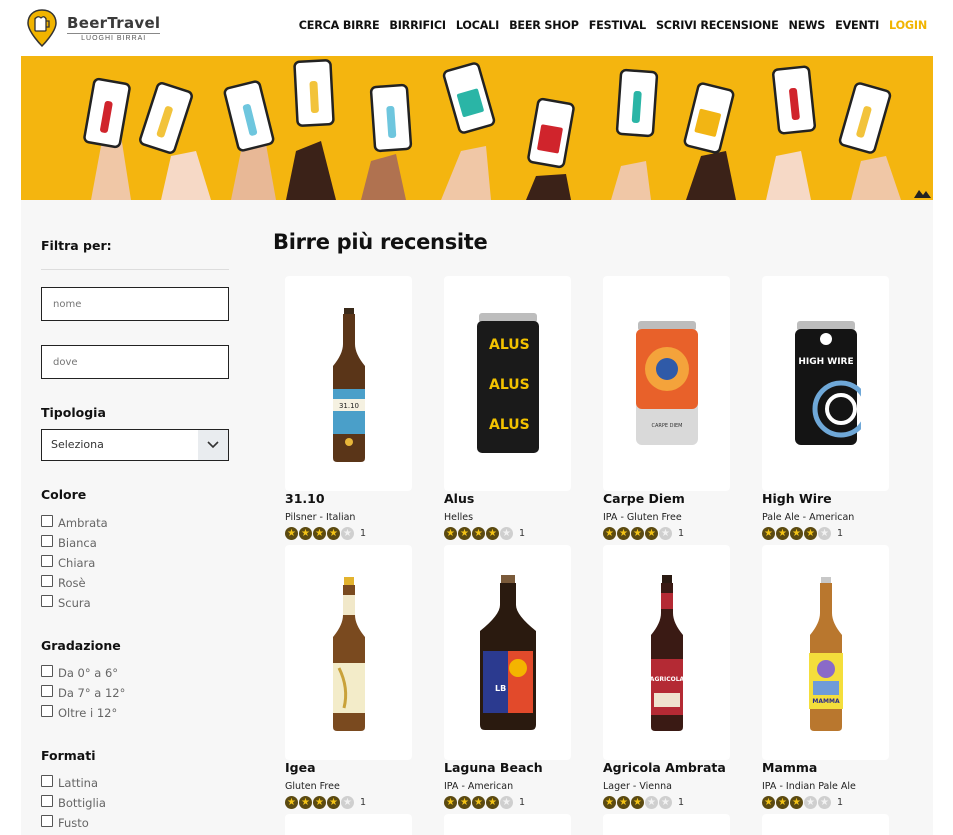 The image size is (953, 835). What do you see at coordinates (417, 25) in the screenshot?
I see `nav-birrifici: BIRRIFICI` at bounding box center [417, 25].